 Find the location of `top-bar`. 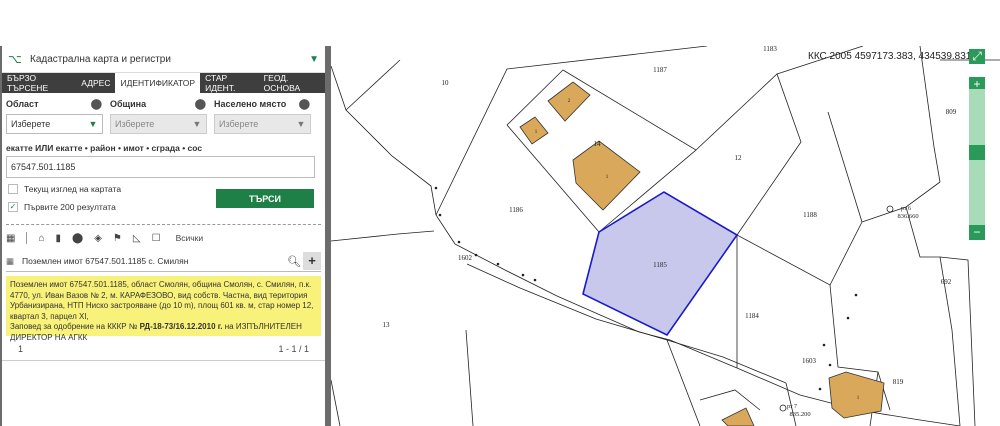

top-bar is located at coordinates (500, 23).